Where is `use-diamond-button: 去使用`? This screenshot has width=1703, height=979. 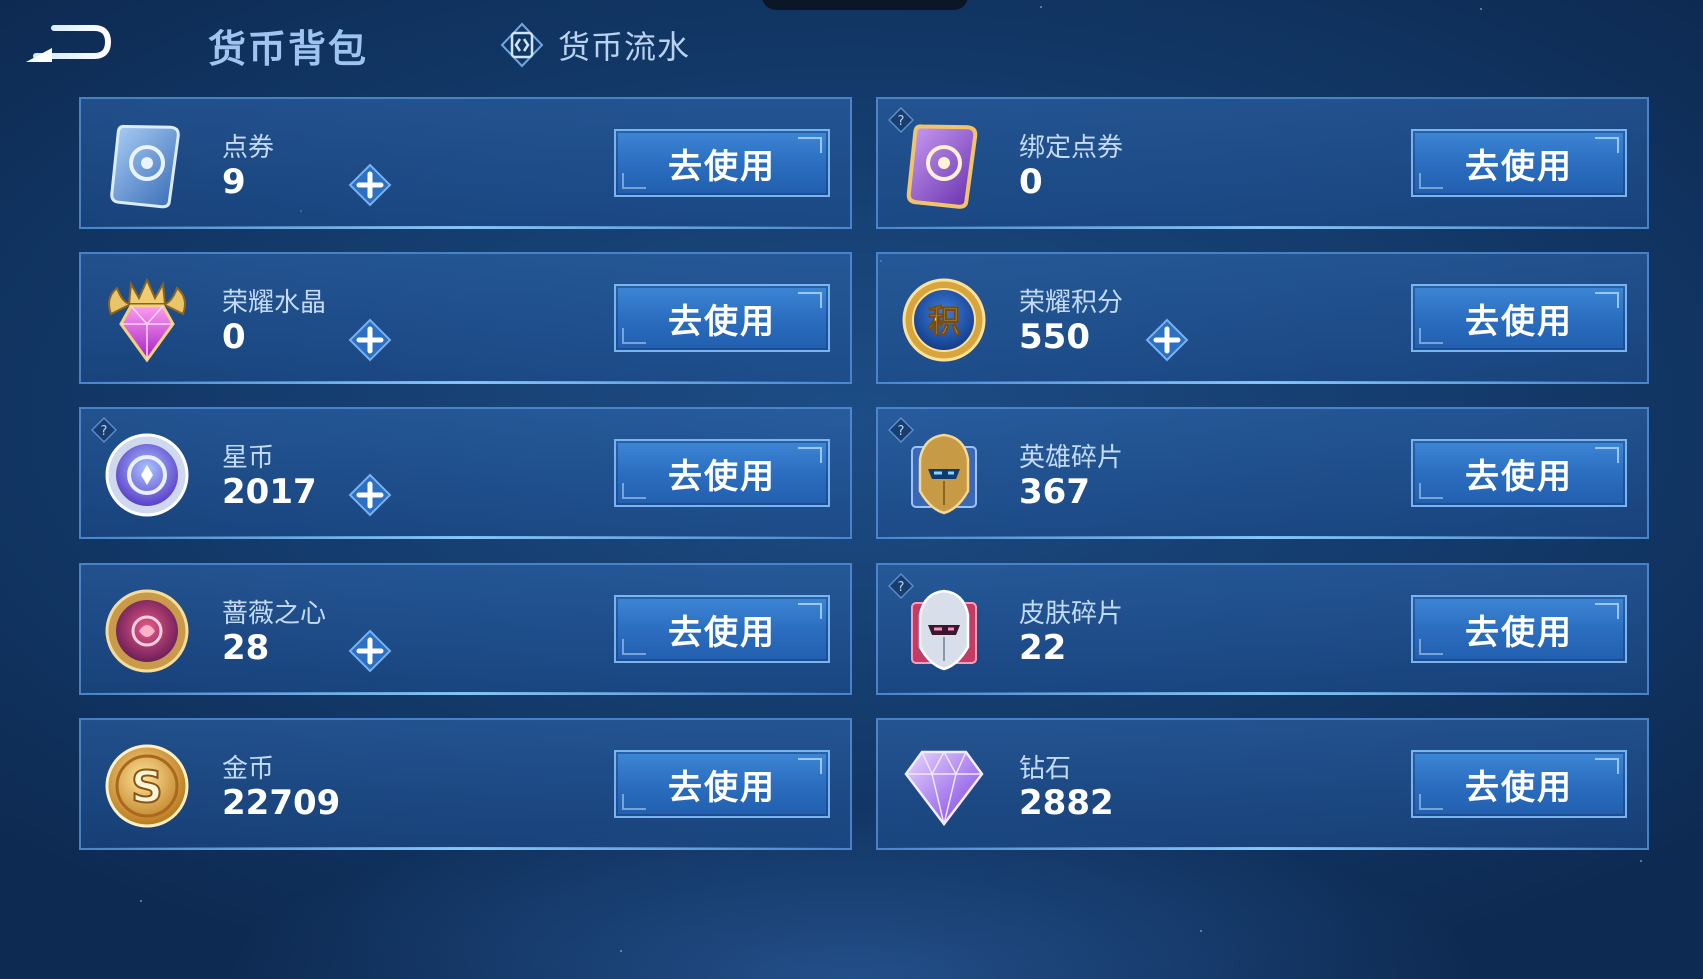
use-diamond-button: 去使用 is located at coordinates (1519, 784).